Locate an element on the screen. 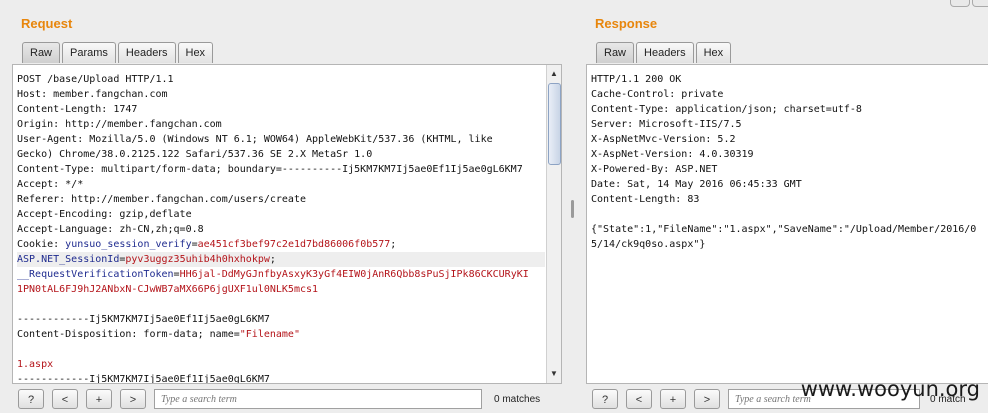 Image resolution: width=988 pixels, height=413 pixels. panel-splitter is located at coordinates (572, 209).